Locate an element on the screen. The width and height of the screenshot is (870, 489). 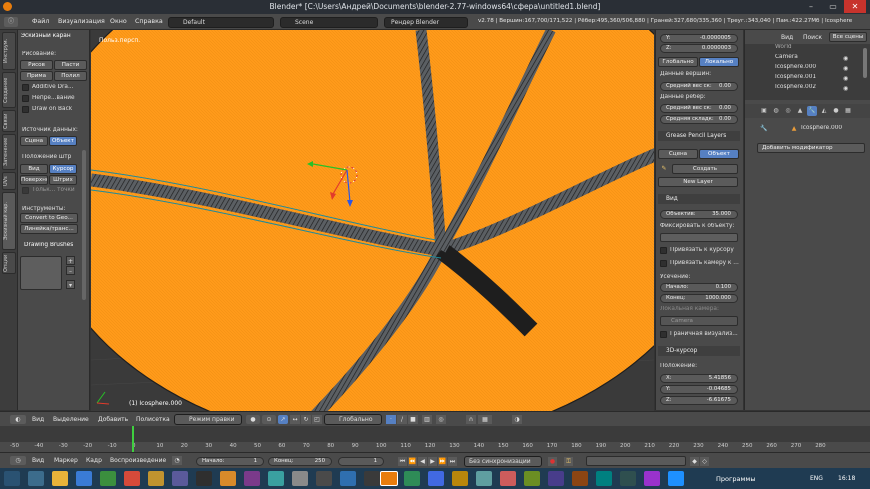
lock-cursor-checkbox is located at coordinates (663, 250).